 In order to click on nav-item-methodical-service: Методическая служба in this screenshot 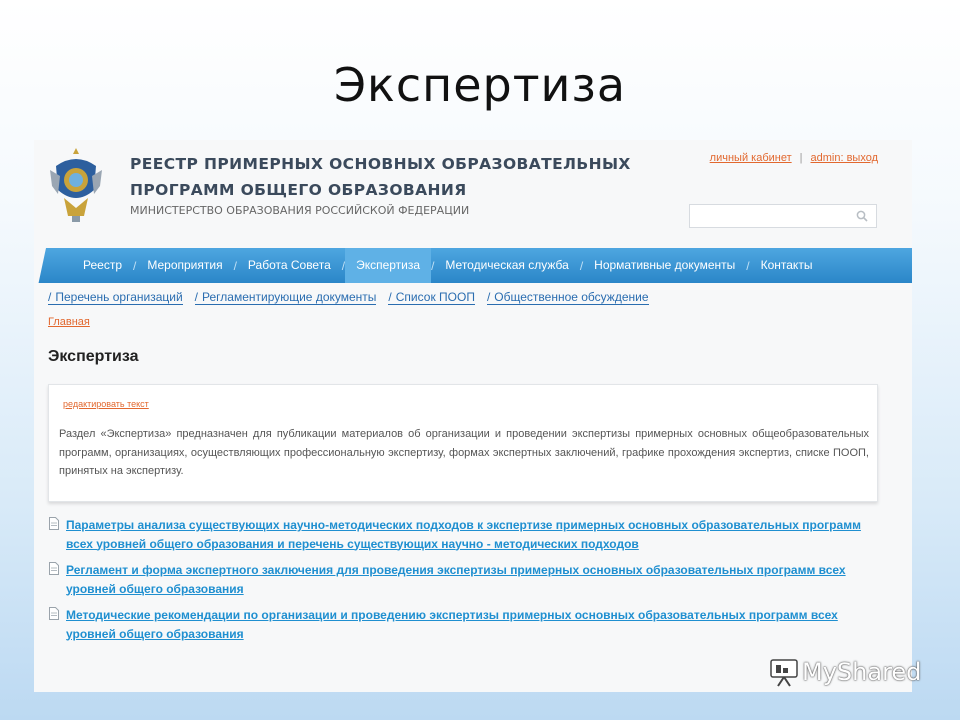, I will do `click(506, 265)`.